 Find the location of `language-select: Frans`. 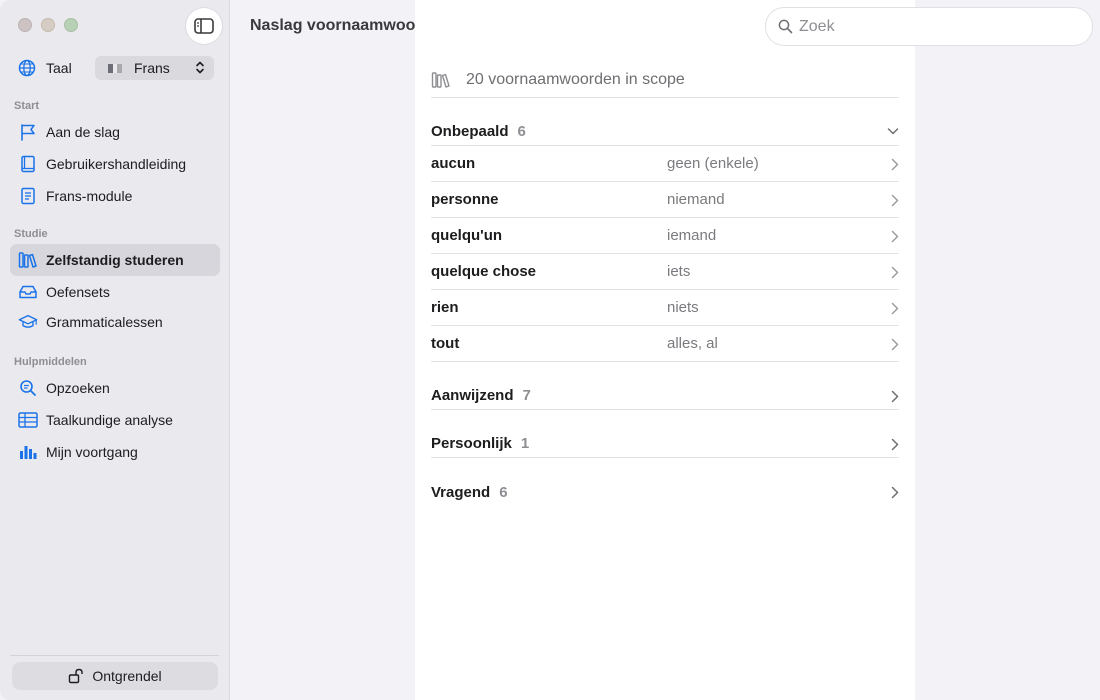

language-select: Frans is located at coordinates (154, 68).